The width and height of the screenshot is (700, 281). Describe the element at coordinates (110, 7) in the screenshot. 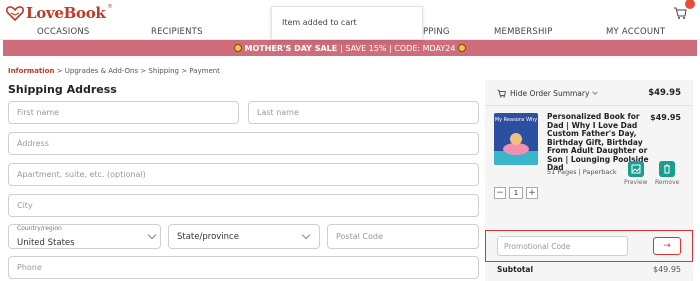

I see `trademark: ®` at that location.